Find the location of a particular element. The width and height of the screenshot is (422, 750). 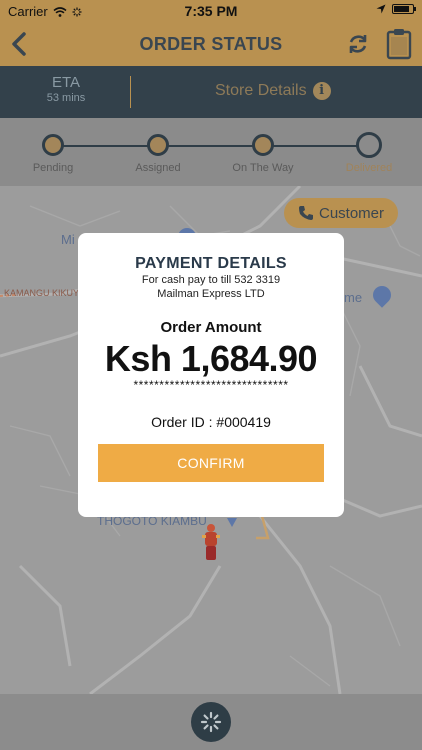

map-label-place: me is located at coordinates (353, 297).